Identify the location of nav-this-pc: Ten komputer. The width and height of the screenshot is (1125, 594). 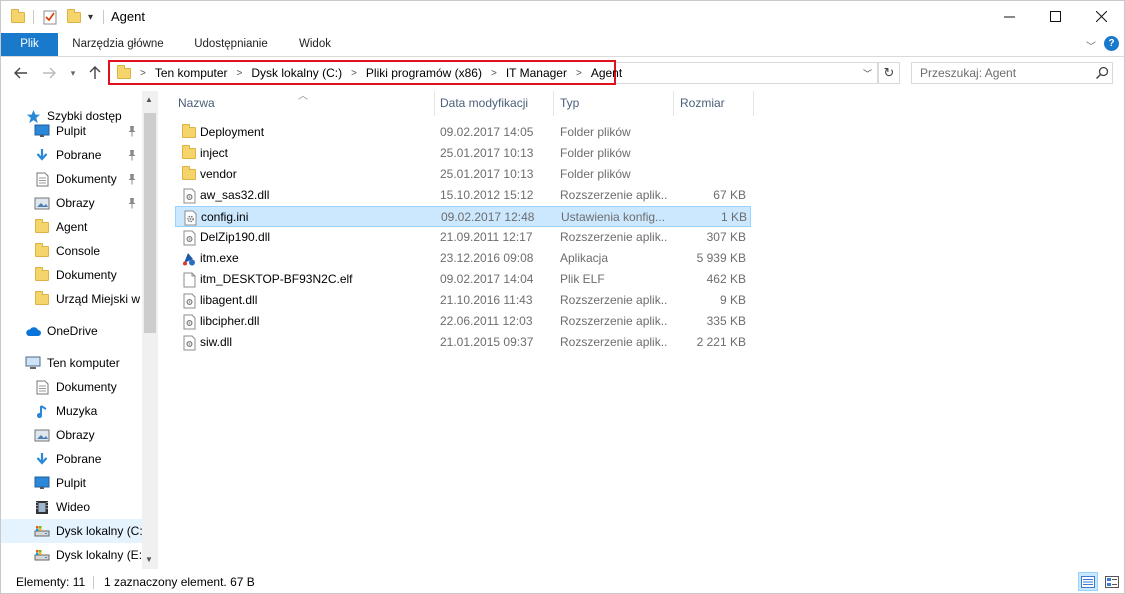
(71, 363).